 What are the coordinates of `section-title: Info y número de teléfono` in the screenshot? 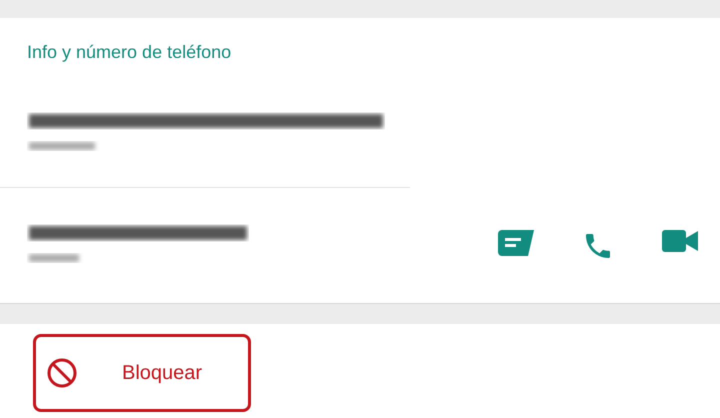 It's located at (129, 52).